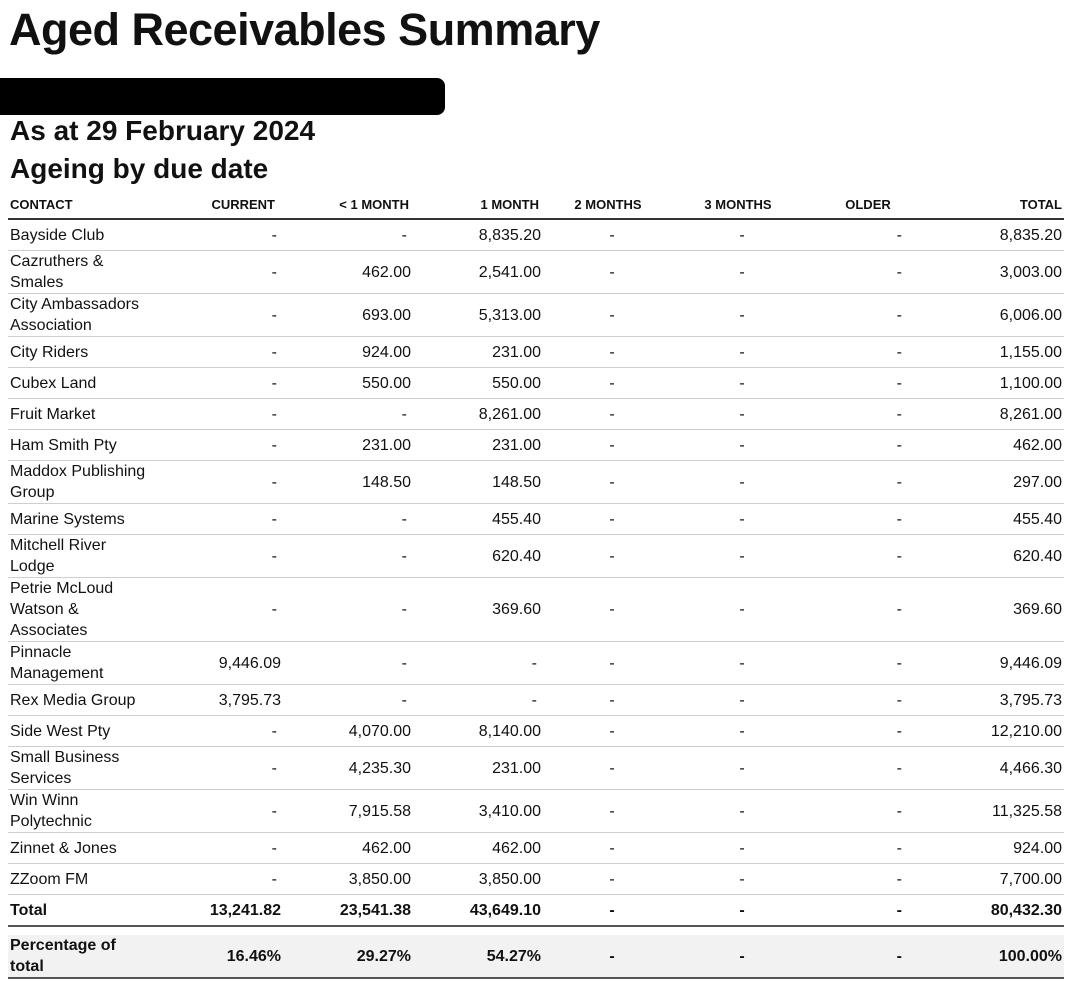 This screenshot has height=1002, width=1080. What do you see at coordinates (478, 556) in the screenshot?
I see `cell-1-month: 620.40` at bounding box center [478, 556].